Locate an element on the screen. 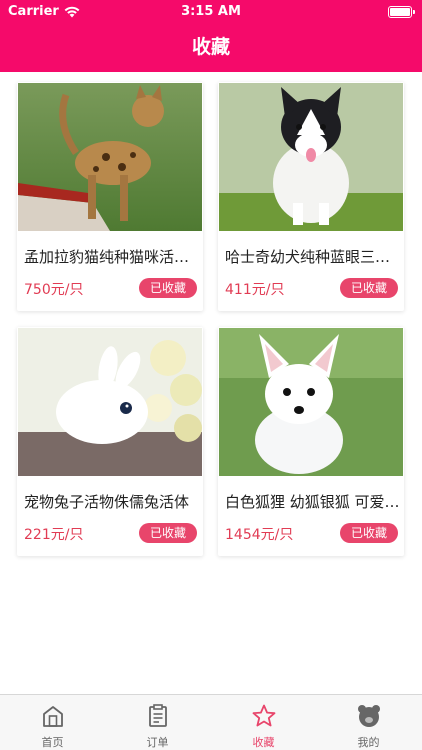 The width and height of the screenshot is (422, 750). tab-favorites: 收藏 is located at coordinates (263, 722).